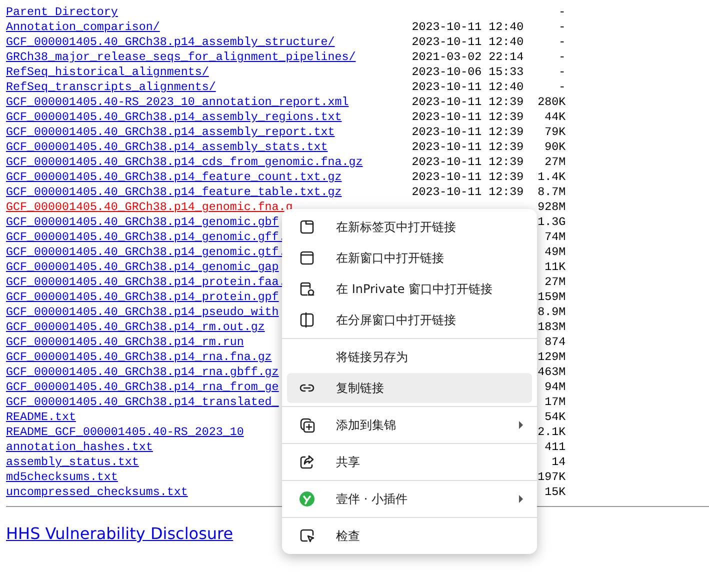  Describe the element at coordinates (174, 177) in the screenshot. I see `file-link: GCF_000001405.40_GRCh38.p14_feature_count.txt.gz` at that location.